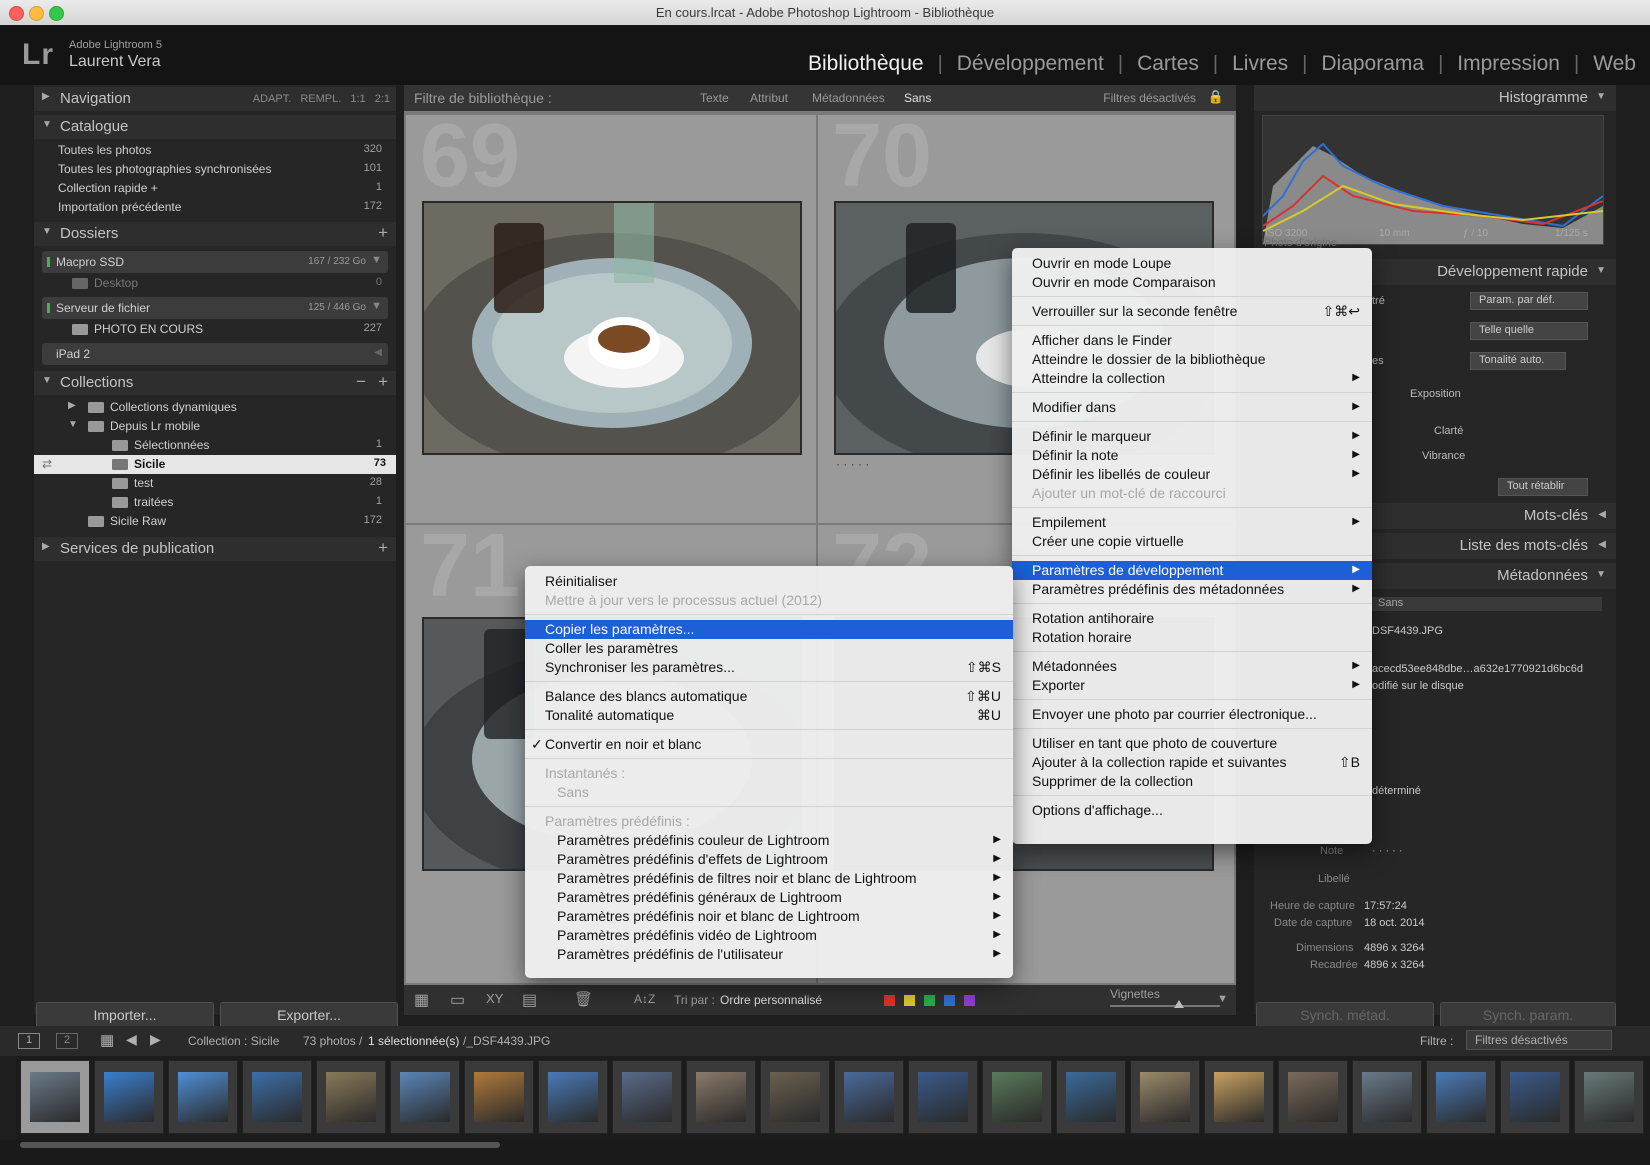 This screenshot has width=1650, height=1165. I want to click on module-develop: Développement, so click(1030, 64).